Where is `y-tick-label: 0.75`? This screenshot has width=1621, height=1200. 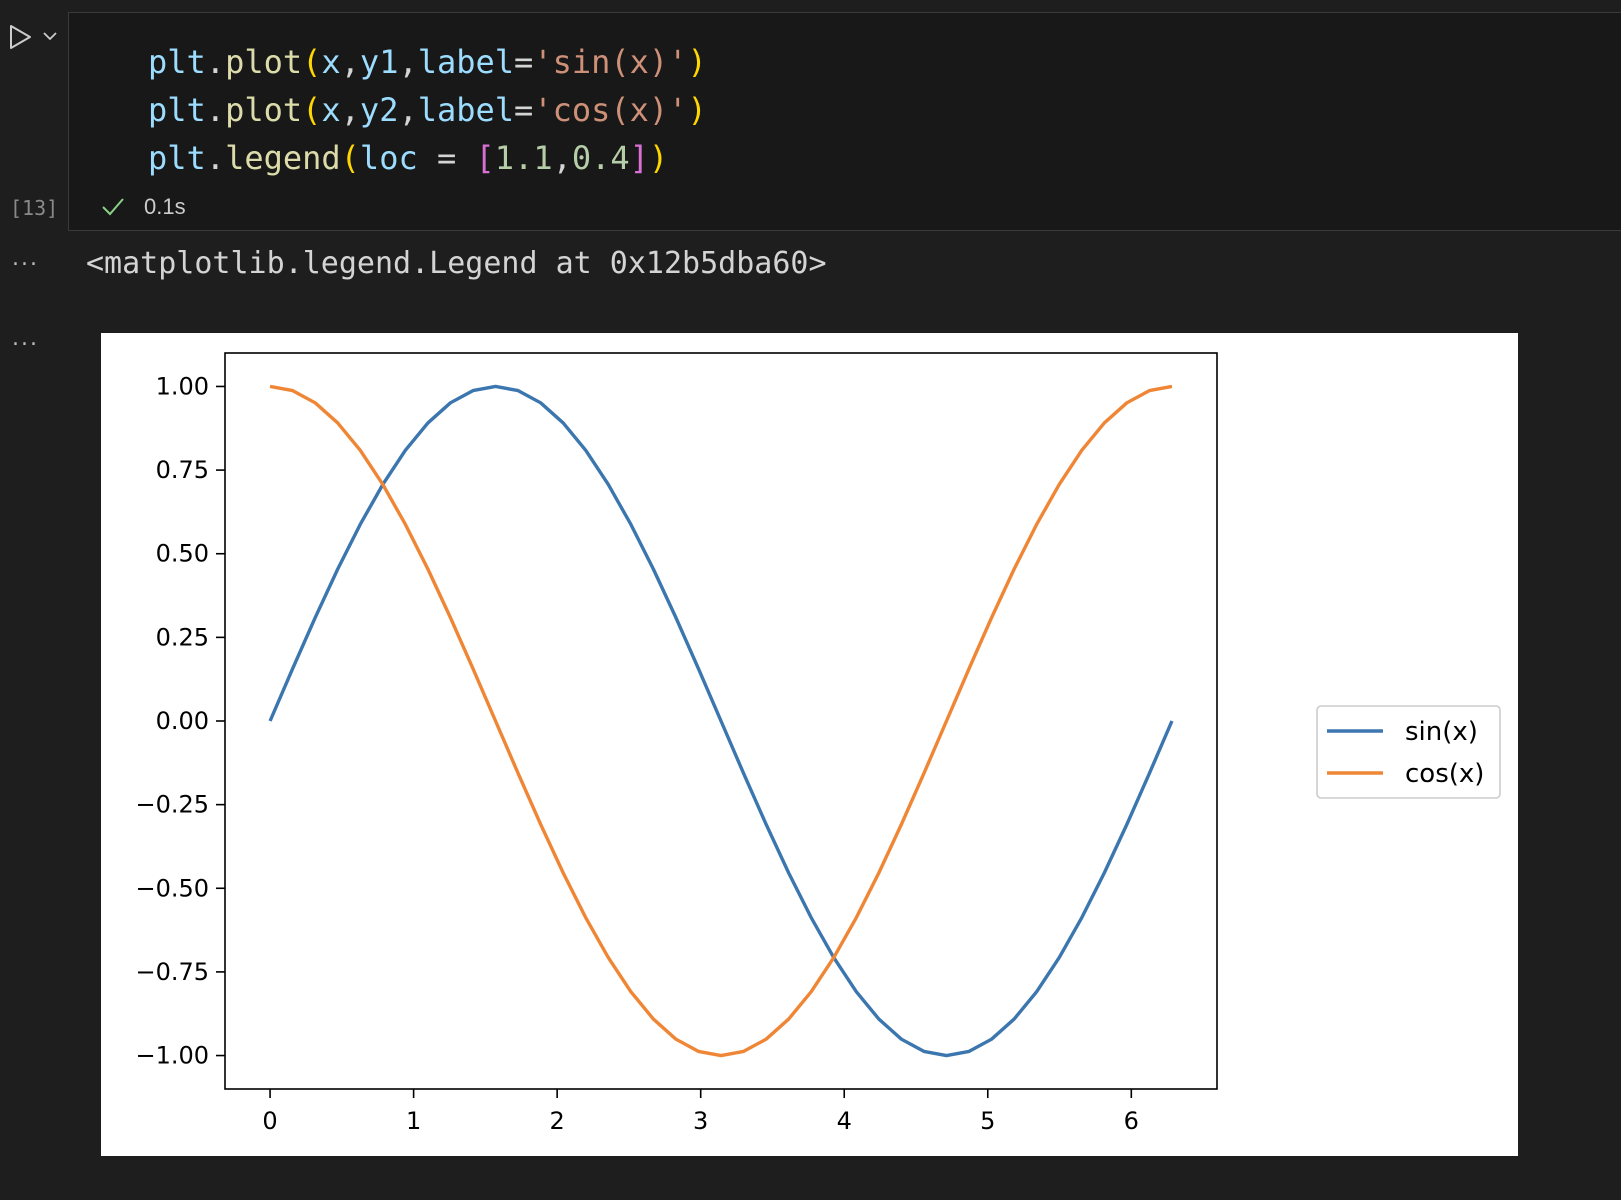
y-tick-label: 0.75 is located at coordinates (182, 470).